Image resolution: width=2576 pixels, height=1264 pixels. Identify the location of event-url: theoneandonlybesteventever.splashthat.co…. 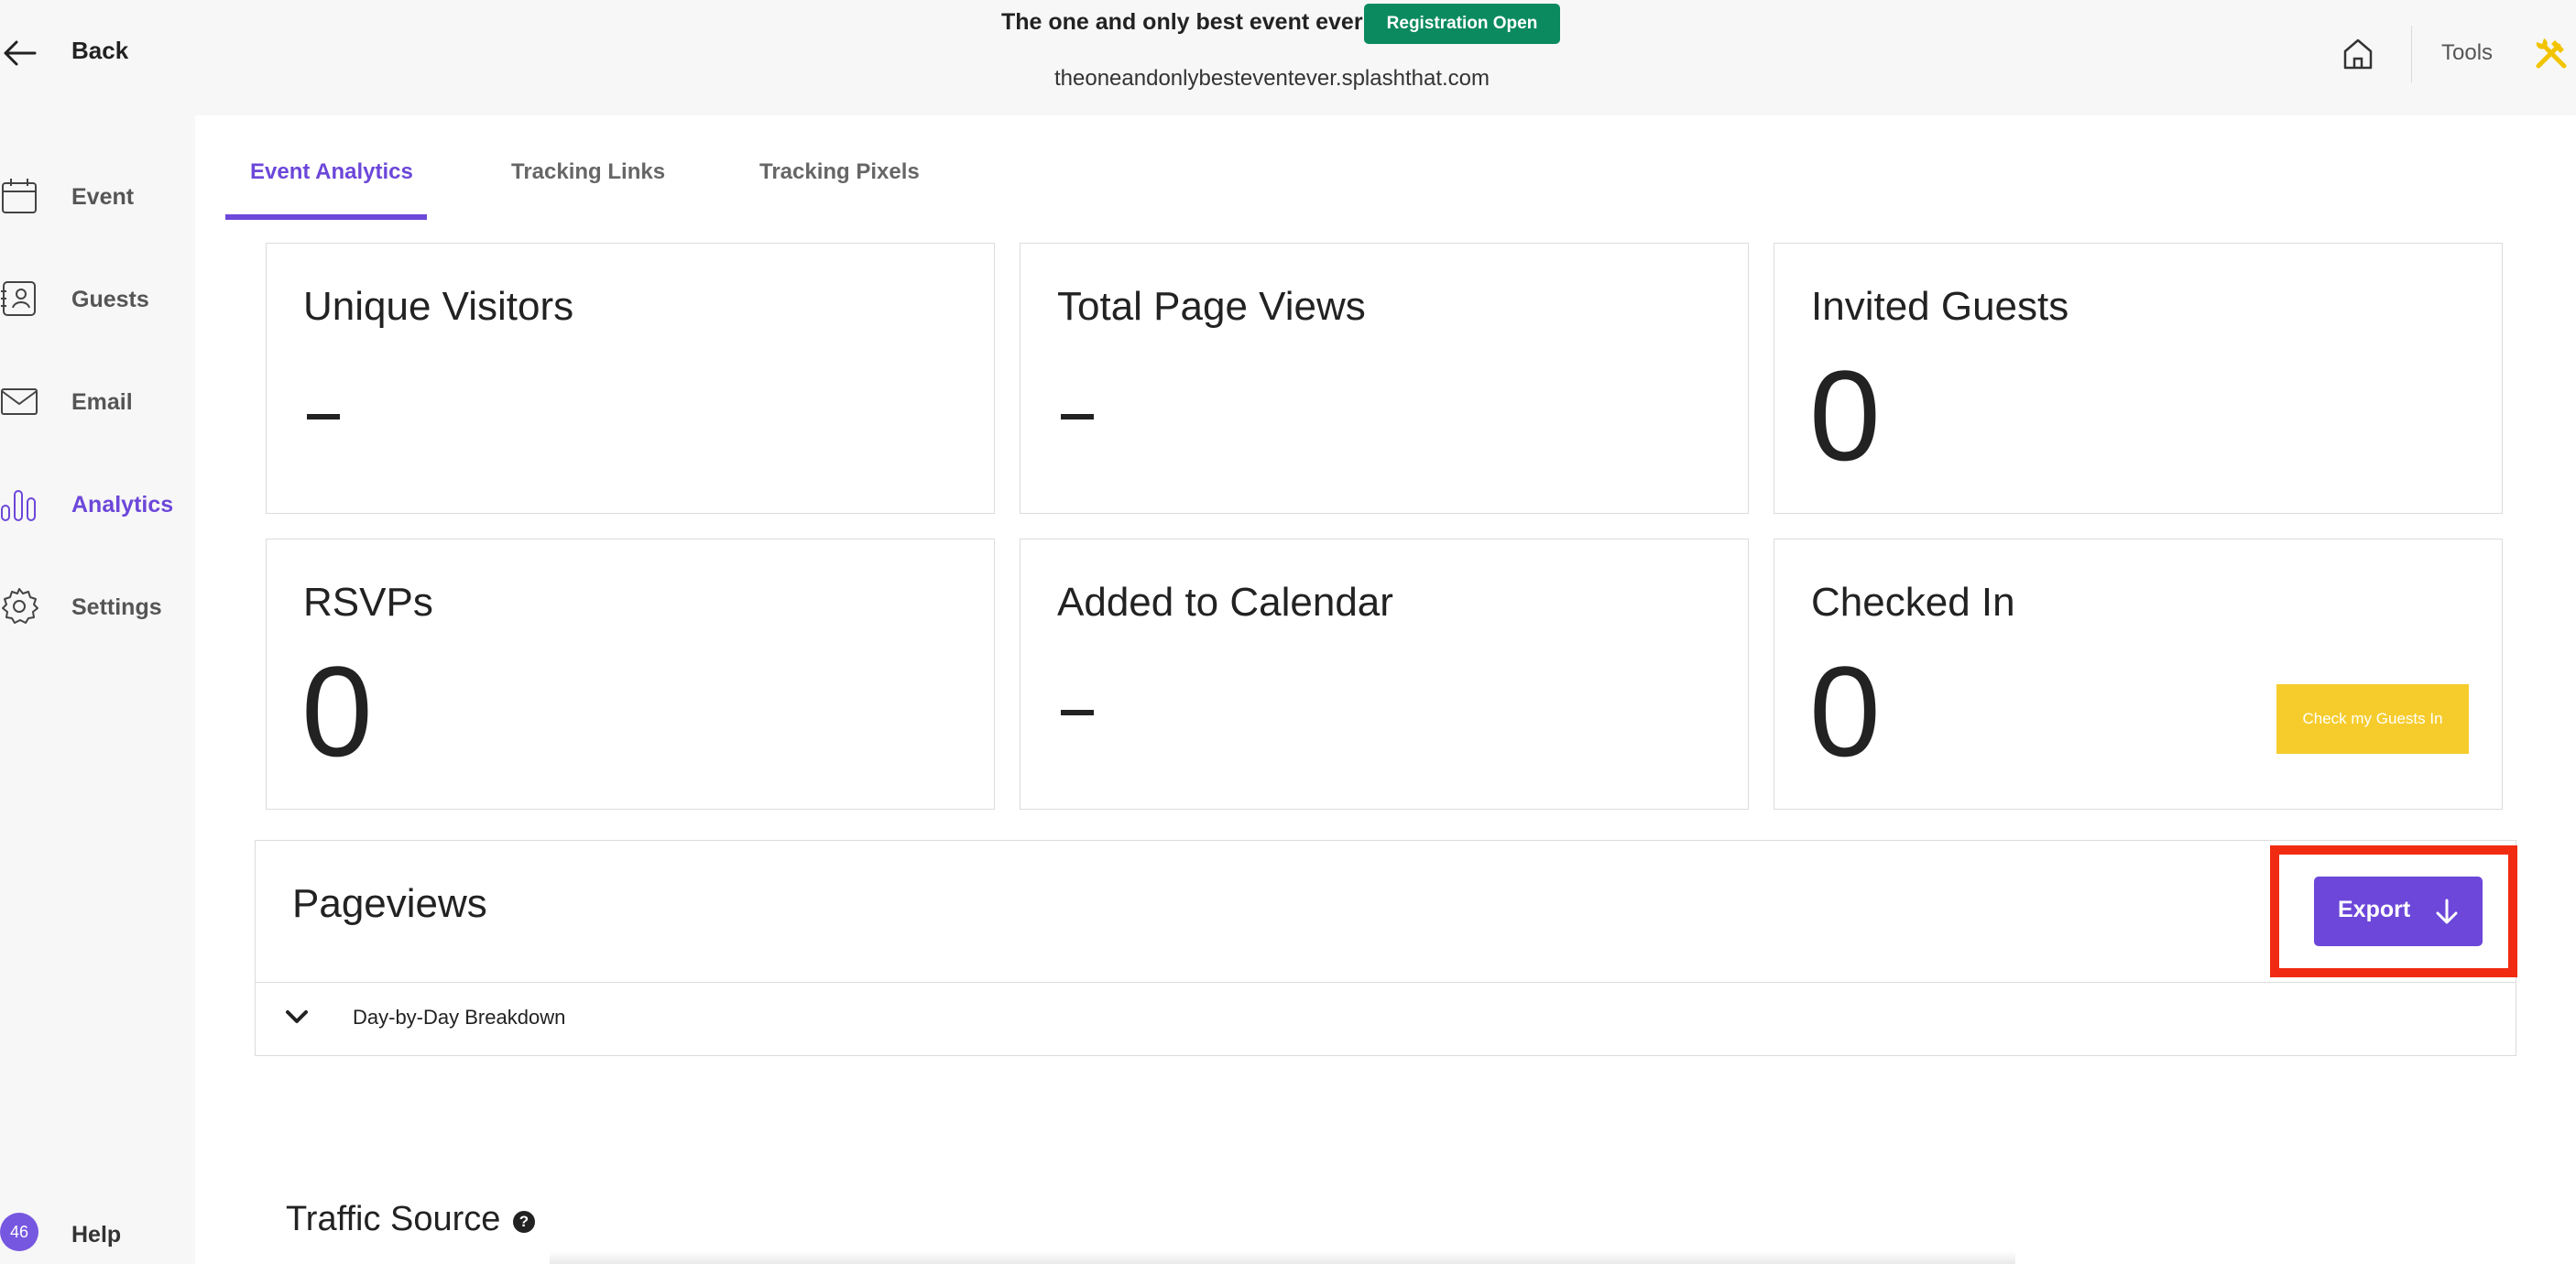
(1272, 79).